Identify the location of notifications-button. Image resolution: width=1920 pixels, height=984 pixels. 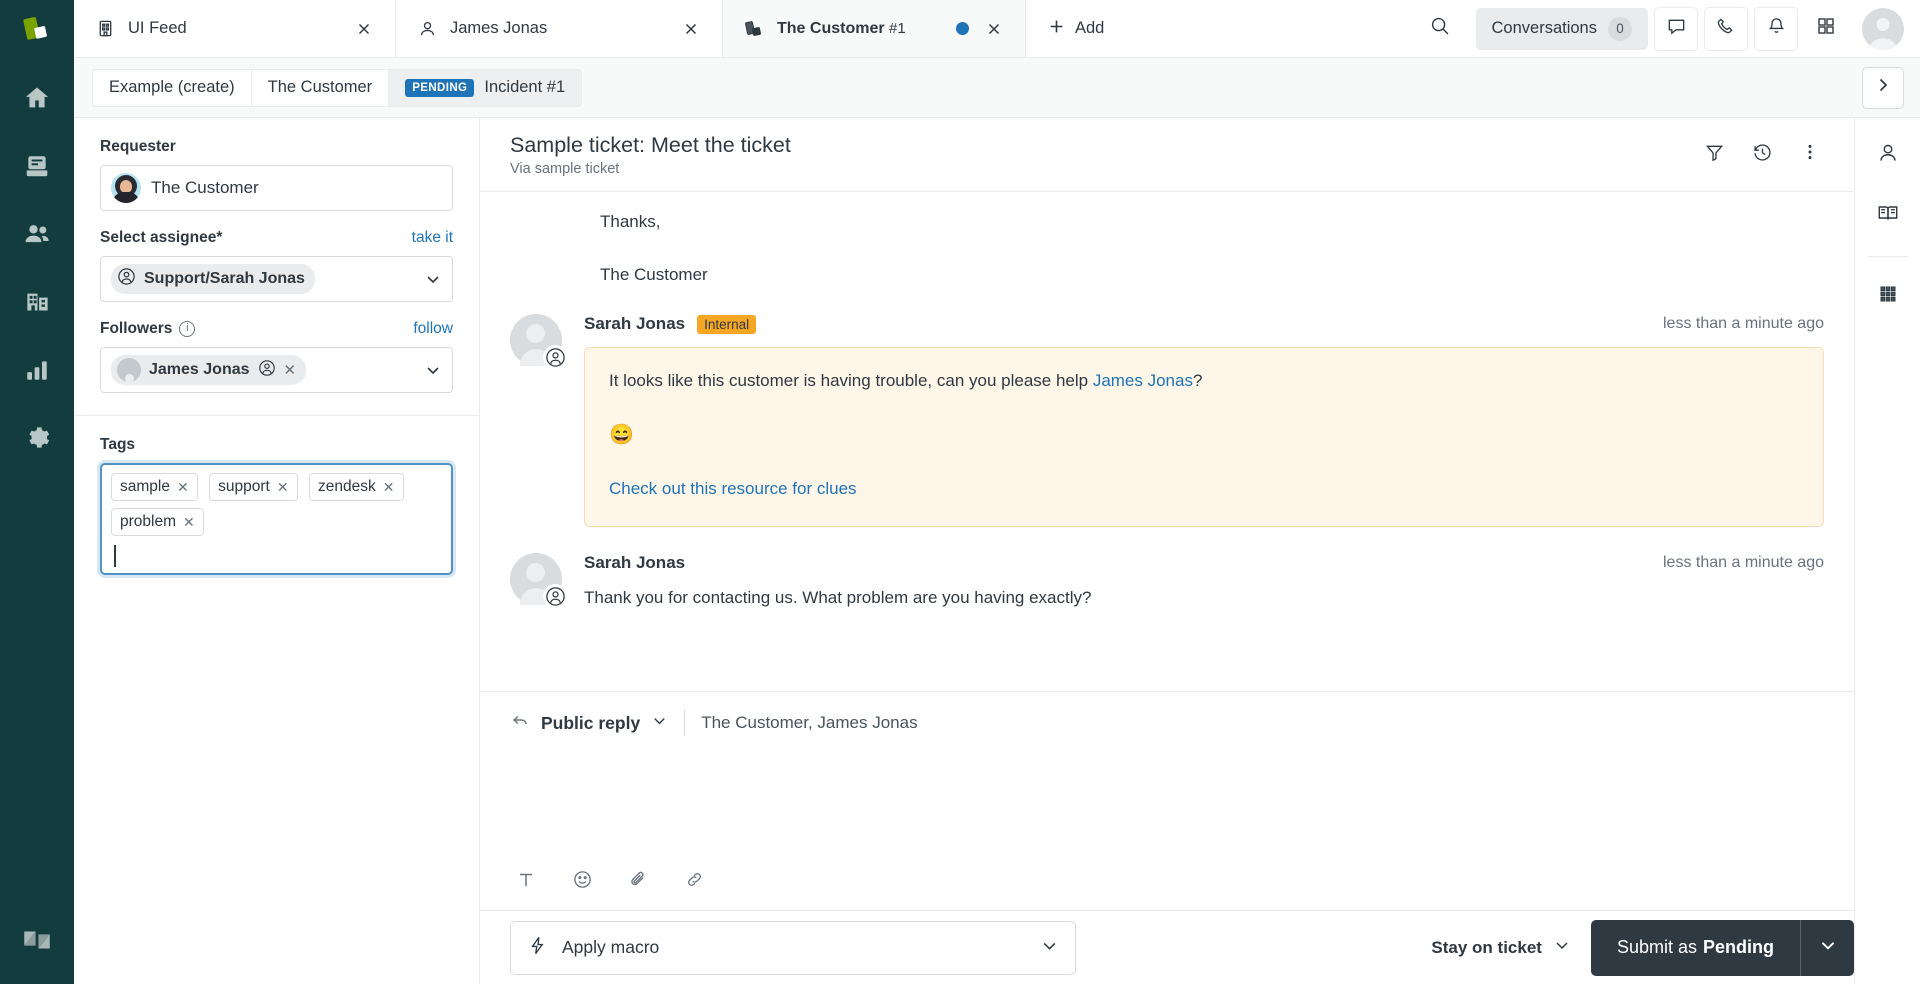
(1776, 28).